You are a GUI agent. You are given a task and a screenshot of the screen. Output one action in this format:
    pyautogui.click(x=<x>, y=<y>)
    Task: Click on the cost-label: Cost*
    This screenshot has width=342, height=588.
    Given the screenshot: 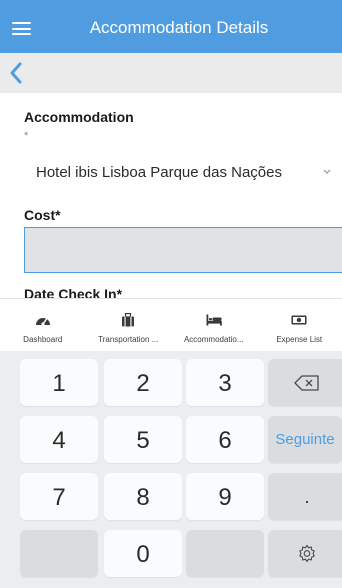 What is the action you would take?
    pyautogui.click(x=42, y=215)
    